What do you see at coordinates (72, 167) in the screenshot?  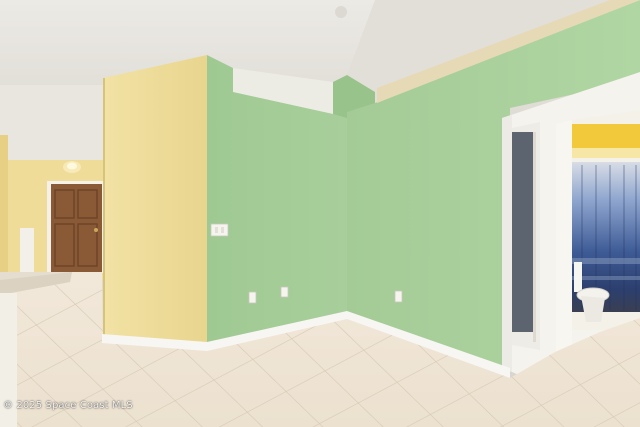 I see `ceiling-light-icon` at bounding box center [72, 167].